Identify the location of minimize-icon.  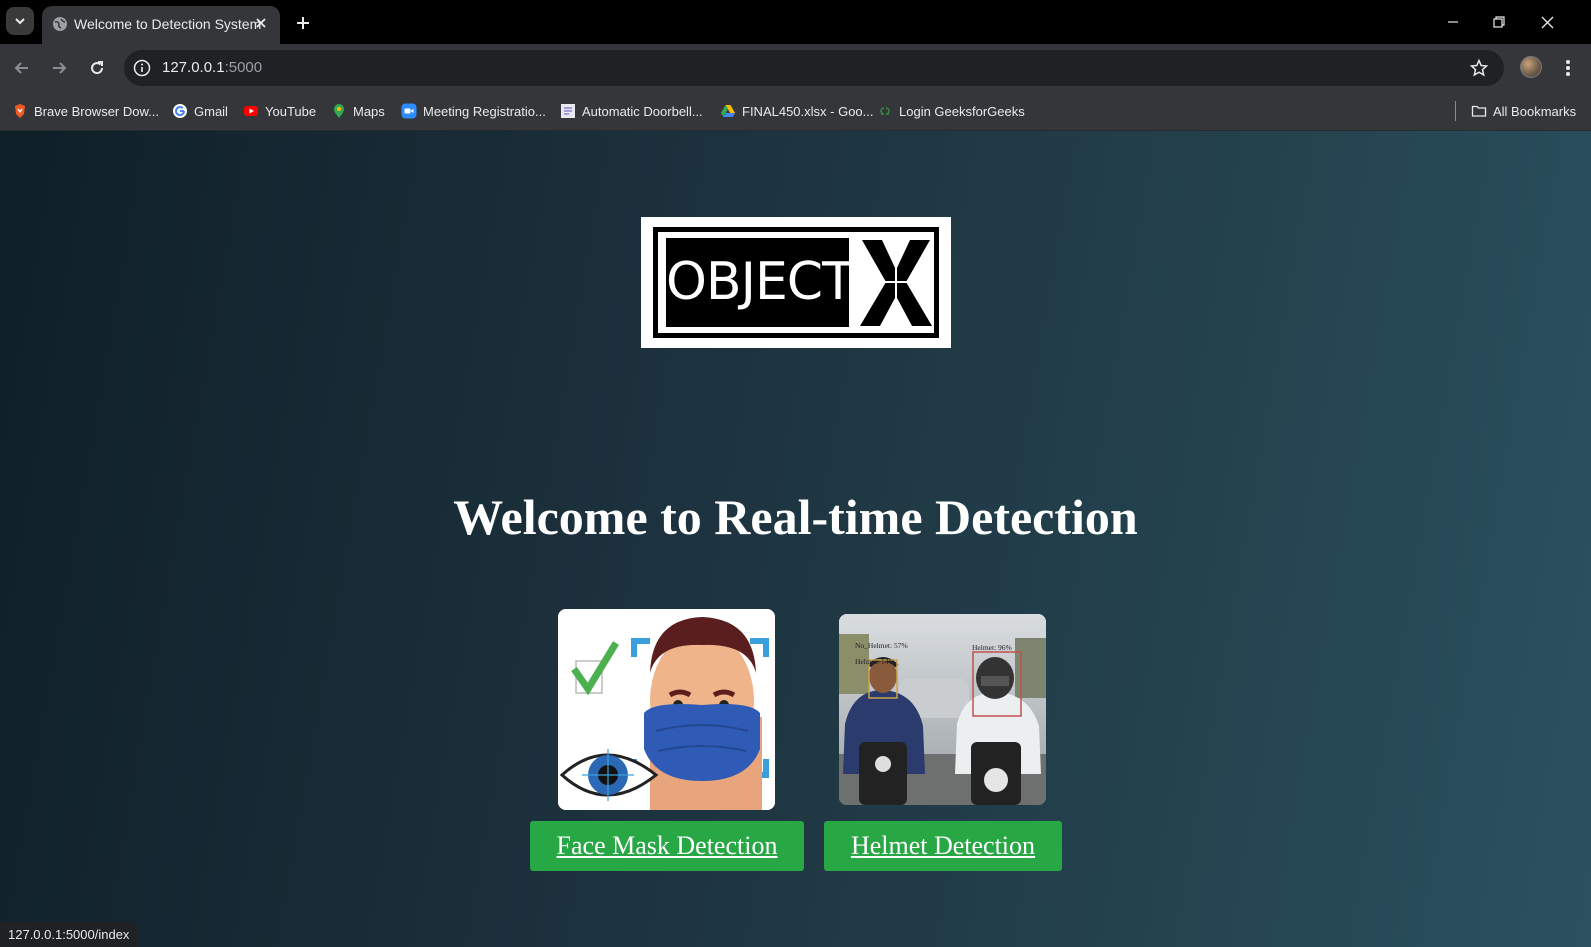
(1453, 22).